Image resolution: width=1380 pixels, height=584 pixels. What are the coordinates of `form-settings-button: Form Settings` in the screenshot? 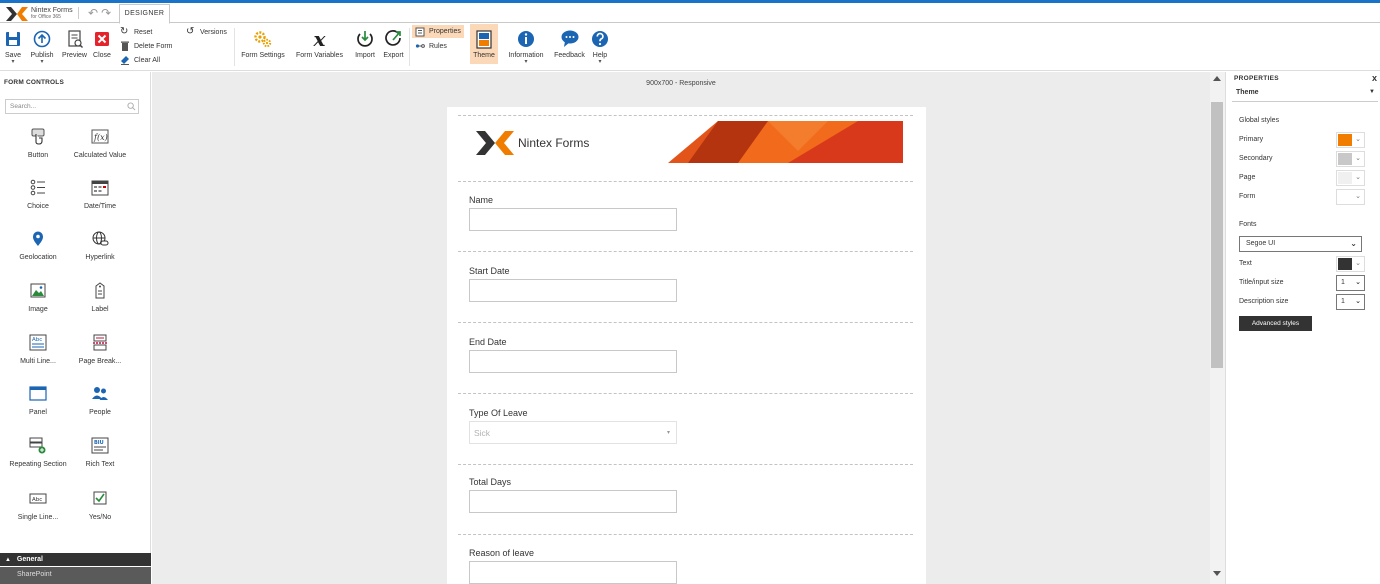 It's located at (263, 41).